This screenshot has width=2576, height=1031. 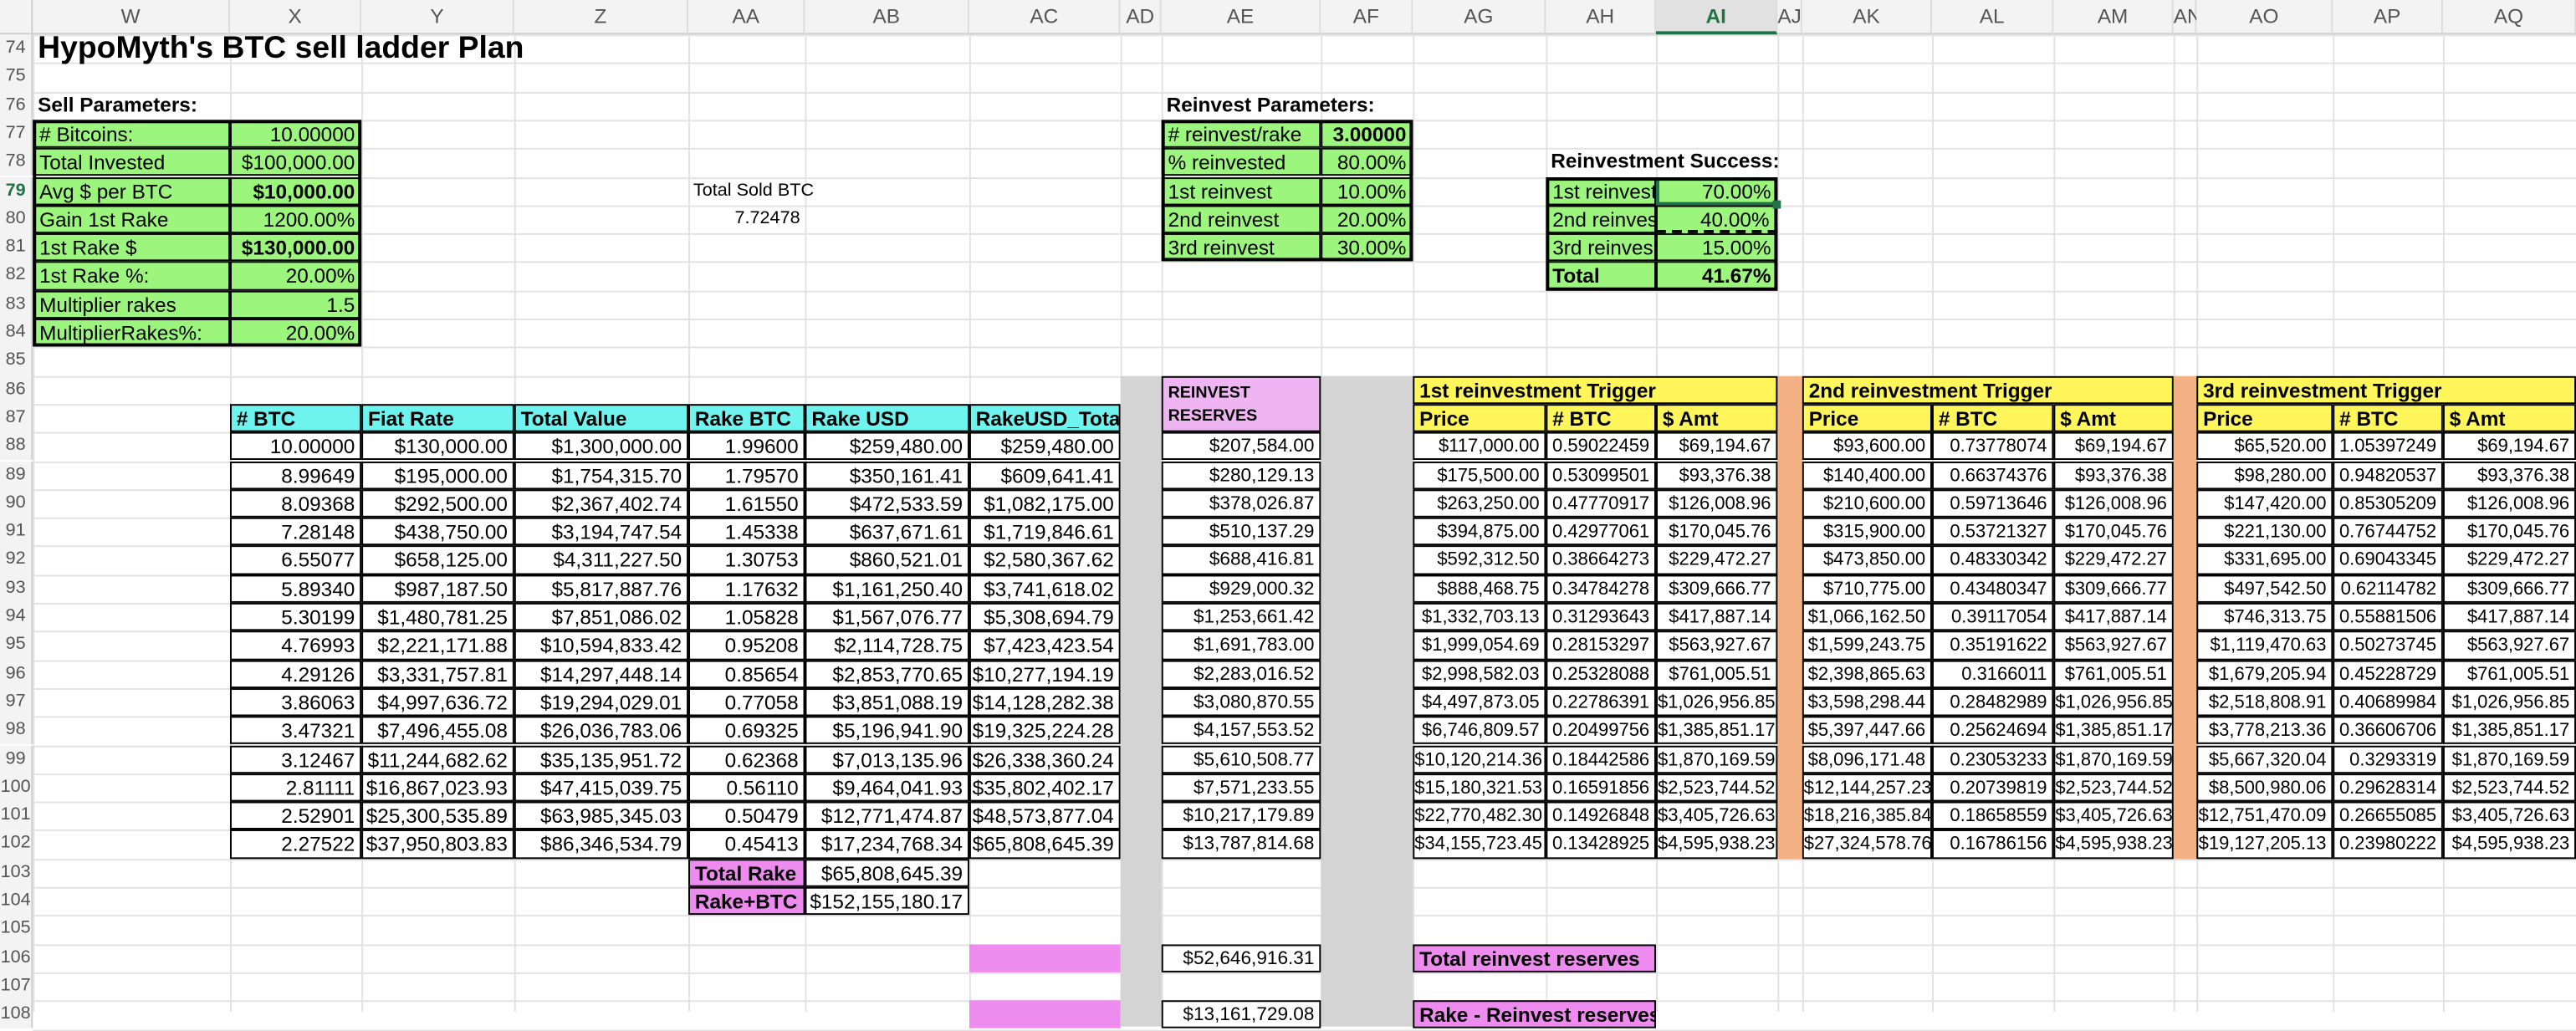 What do you see at coordinates (1867, 673) in the screenshot?
I see `trigger-cell: $2,398,865.63` at bounding box center [1867, 673].